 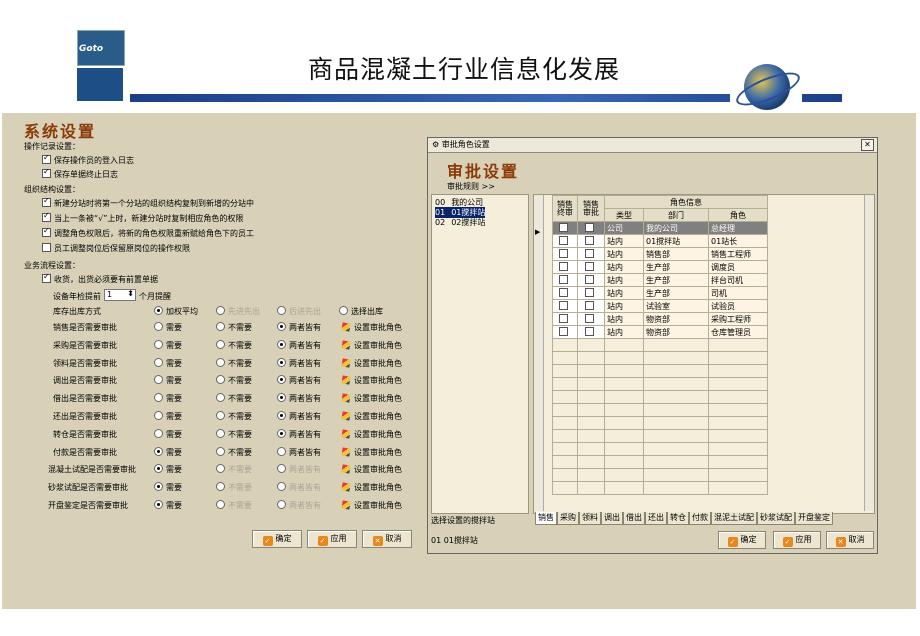 What do you see at coordinates (148, 202) in the screenshot?
I see `org-option: 新建分站时将第一个分站的组织结构复制到新增的分站中` at bounding box center [148, 202].